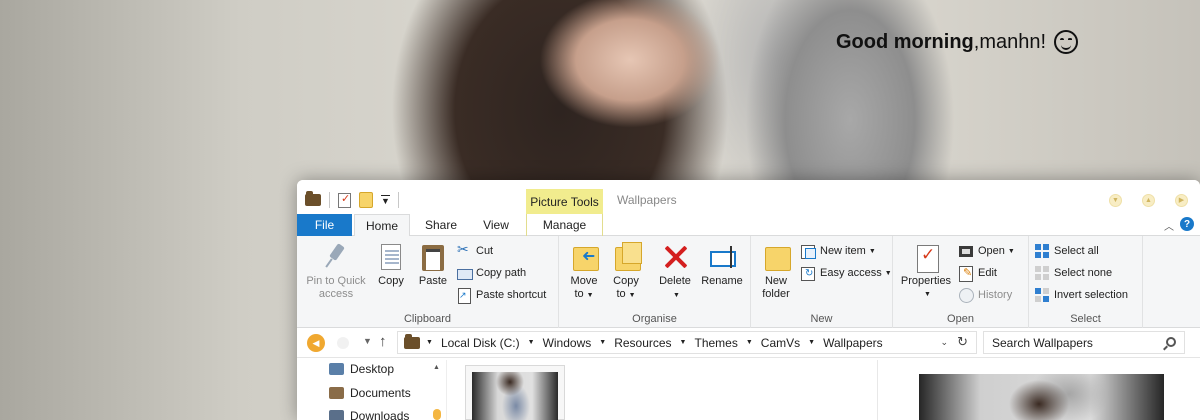  What do you see at coordinates (391, 257) in the screenshot?
I see `copy-icon` at bounding box center [391, 257].